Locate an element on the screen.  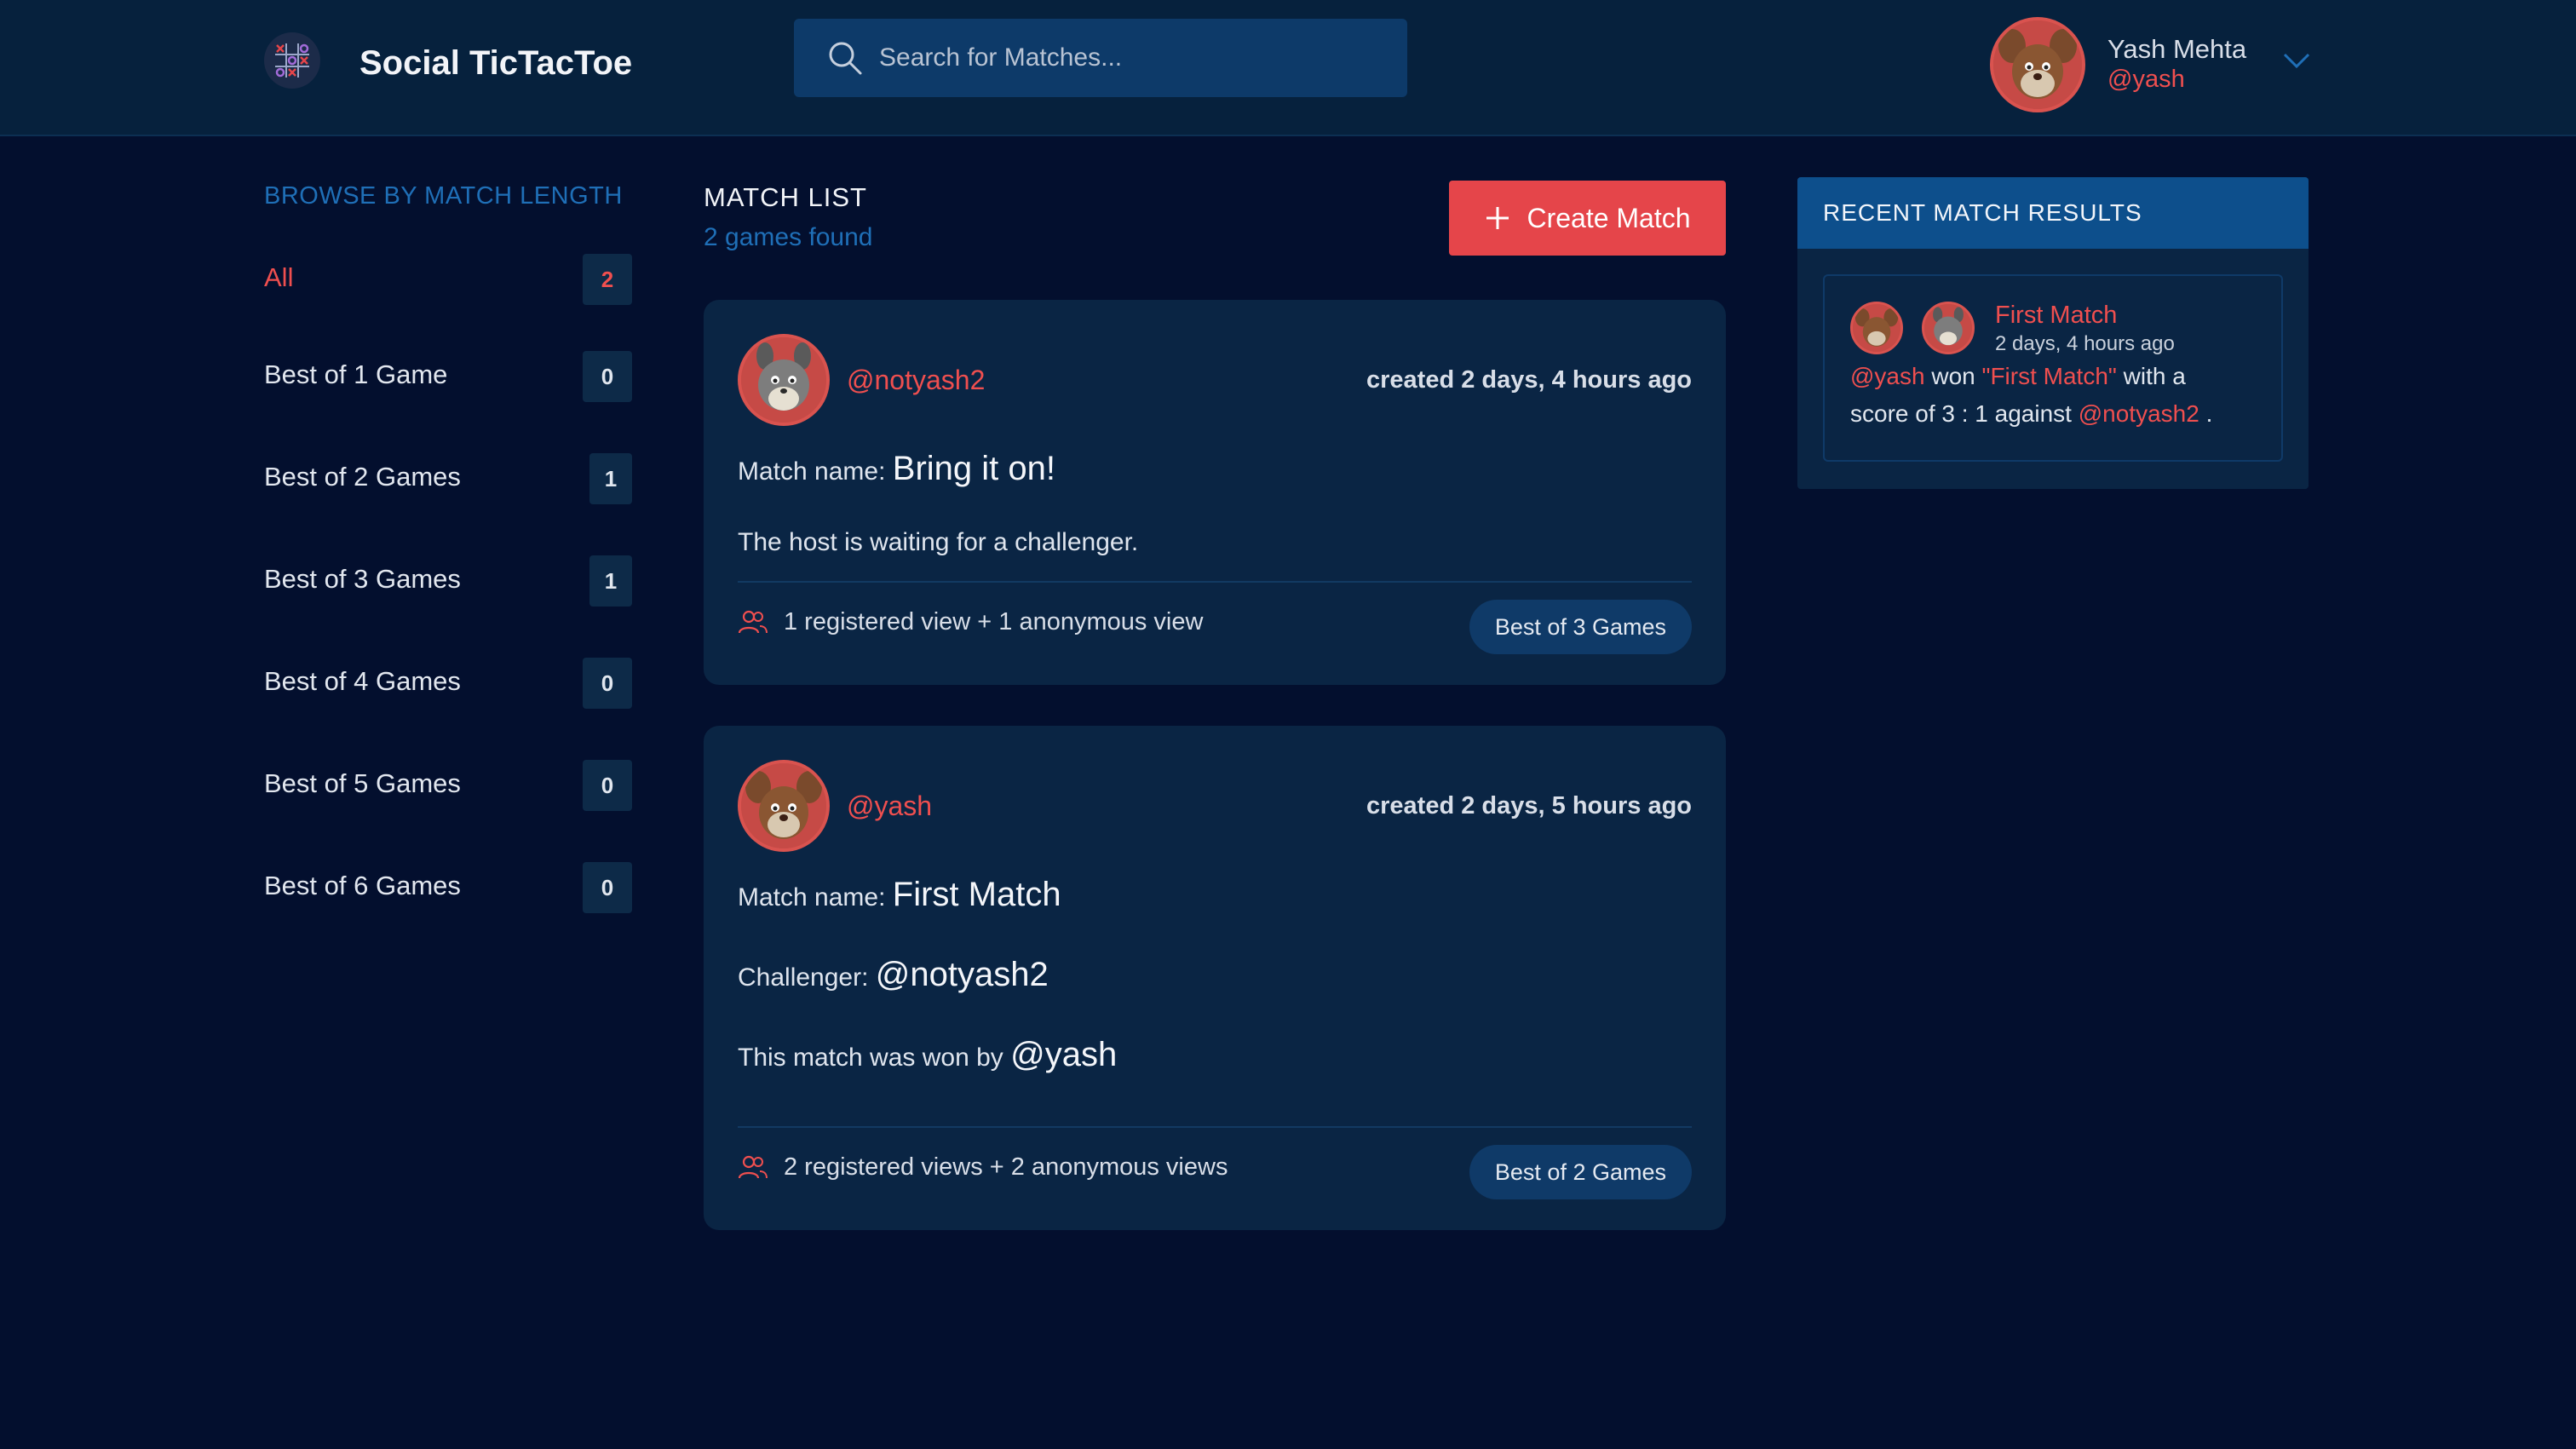
tictactoe-logo-icon is located at coordinates (292, 61).